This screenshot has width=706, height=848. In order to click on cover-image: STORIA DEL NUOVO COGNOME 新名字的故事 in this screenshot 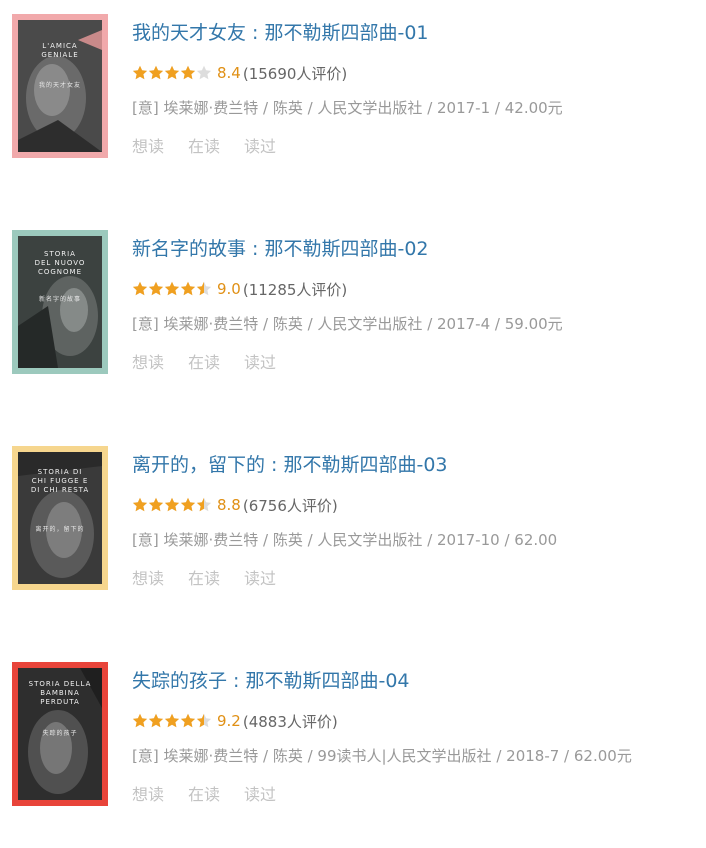, I will do `click(60, 302)`.